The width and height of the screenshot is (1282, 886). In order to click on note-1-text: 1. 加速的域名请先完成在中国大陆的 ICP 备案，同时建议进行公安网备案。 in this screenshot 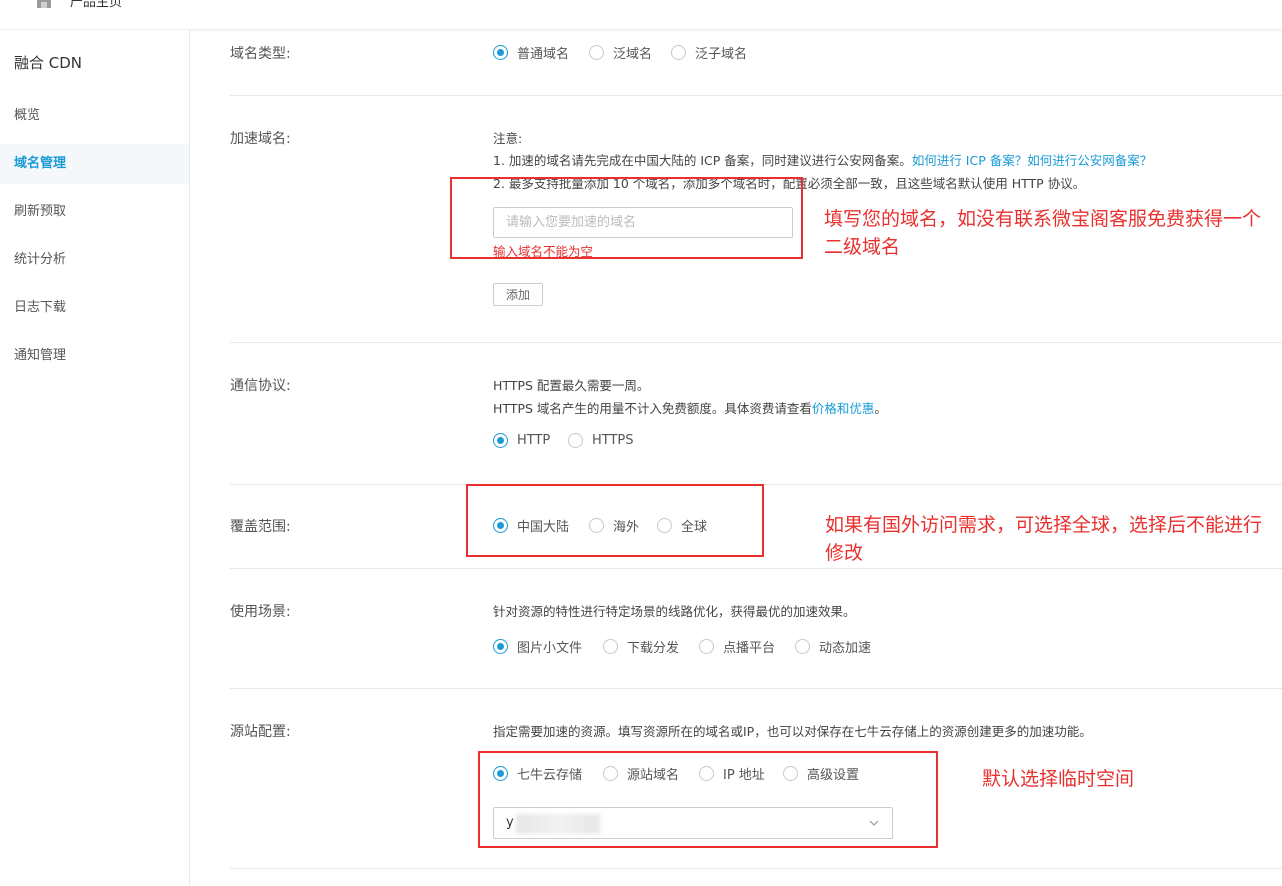, I will do `click(702, 160)`.